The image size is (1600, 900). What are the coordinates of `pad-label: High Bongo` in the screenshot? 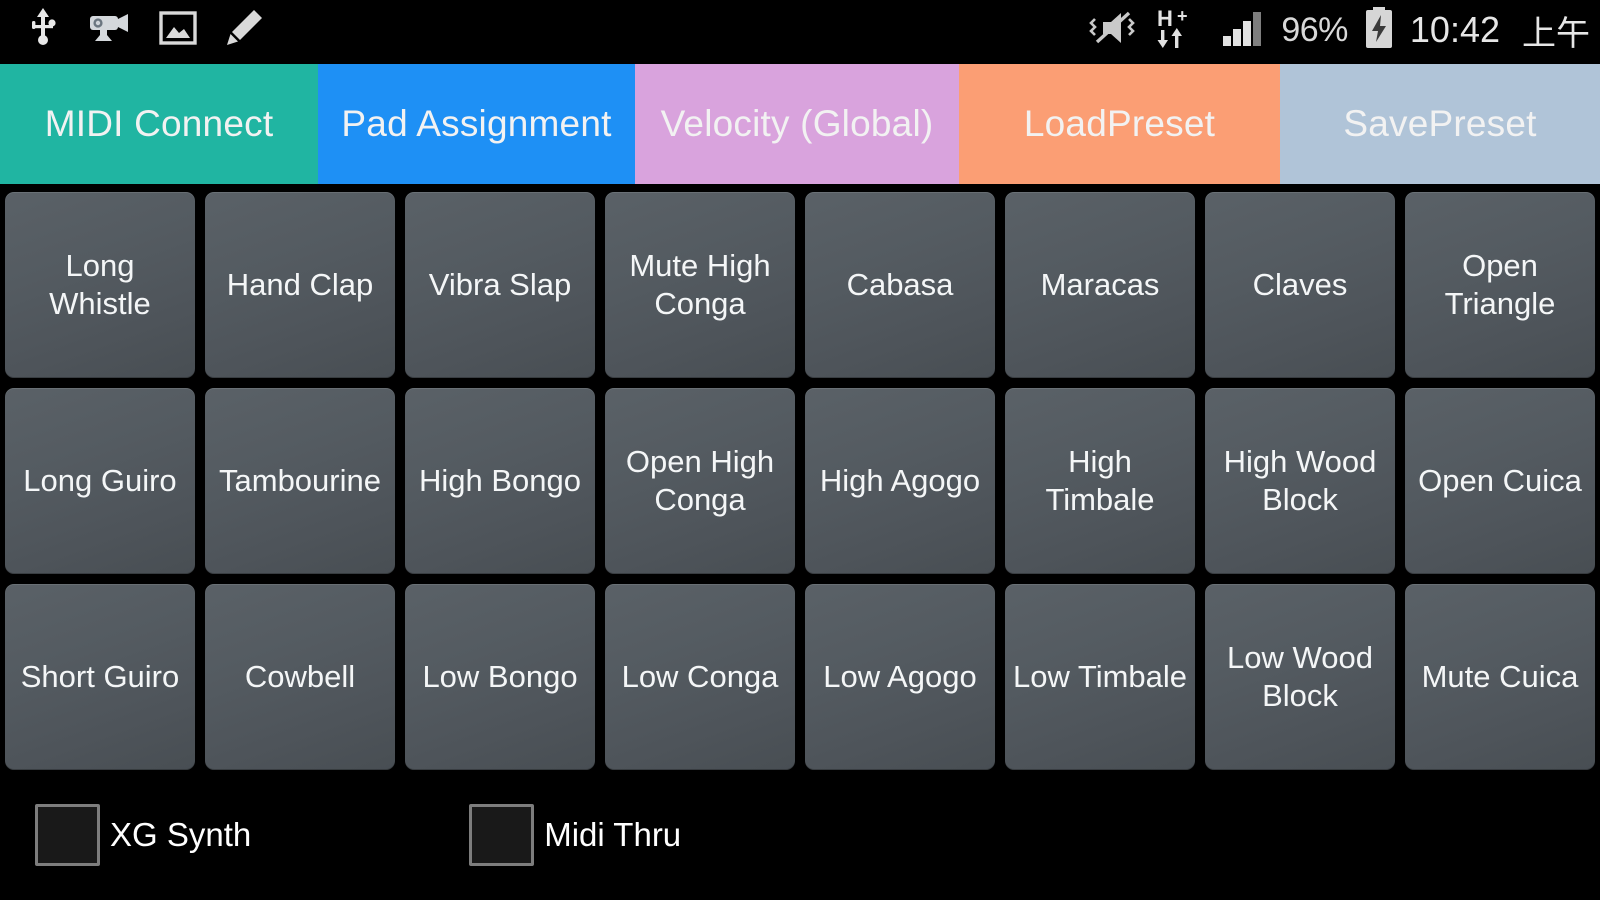 It's located at (499, 480).